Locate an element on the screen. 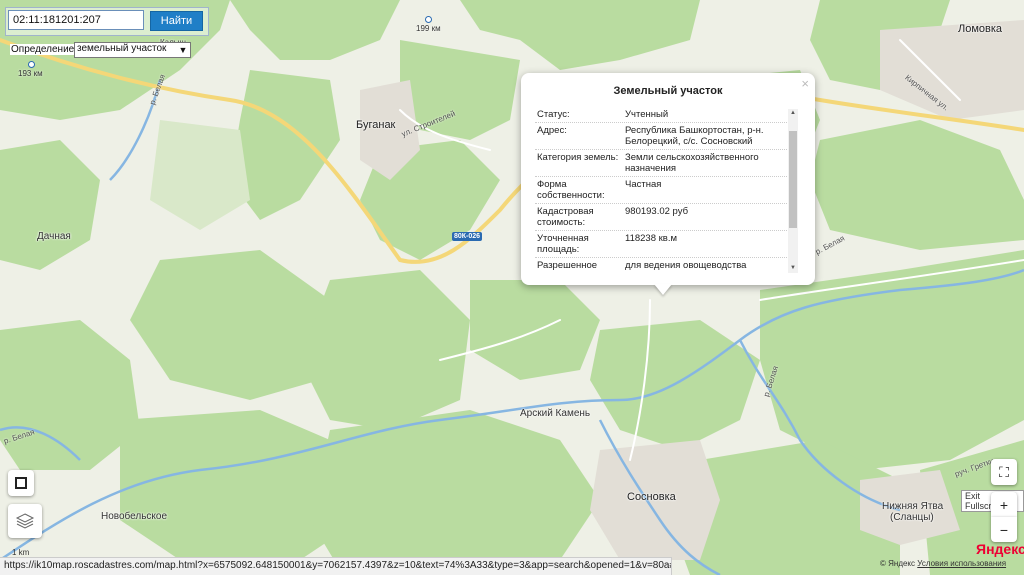 This screenshot has height=575, width=1024. row-key: Уточненная площадь: is located at coordinates (563, 244).